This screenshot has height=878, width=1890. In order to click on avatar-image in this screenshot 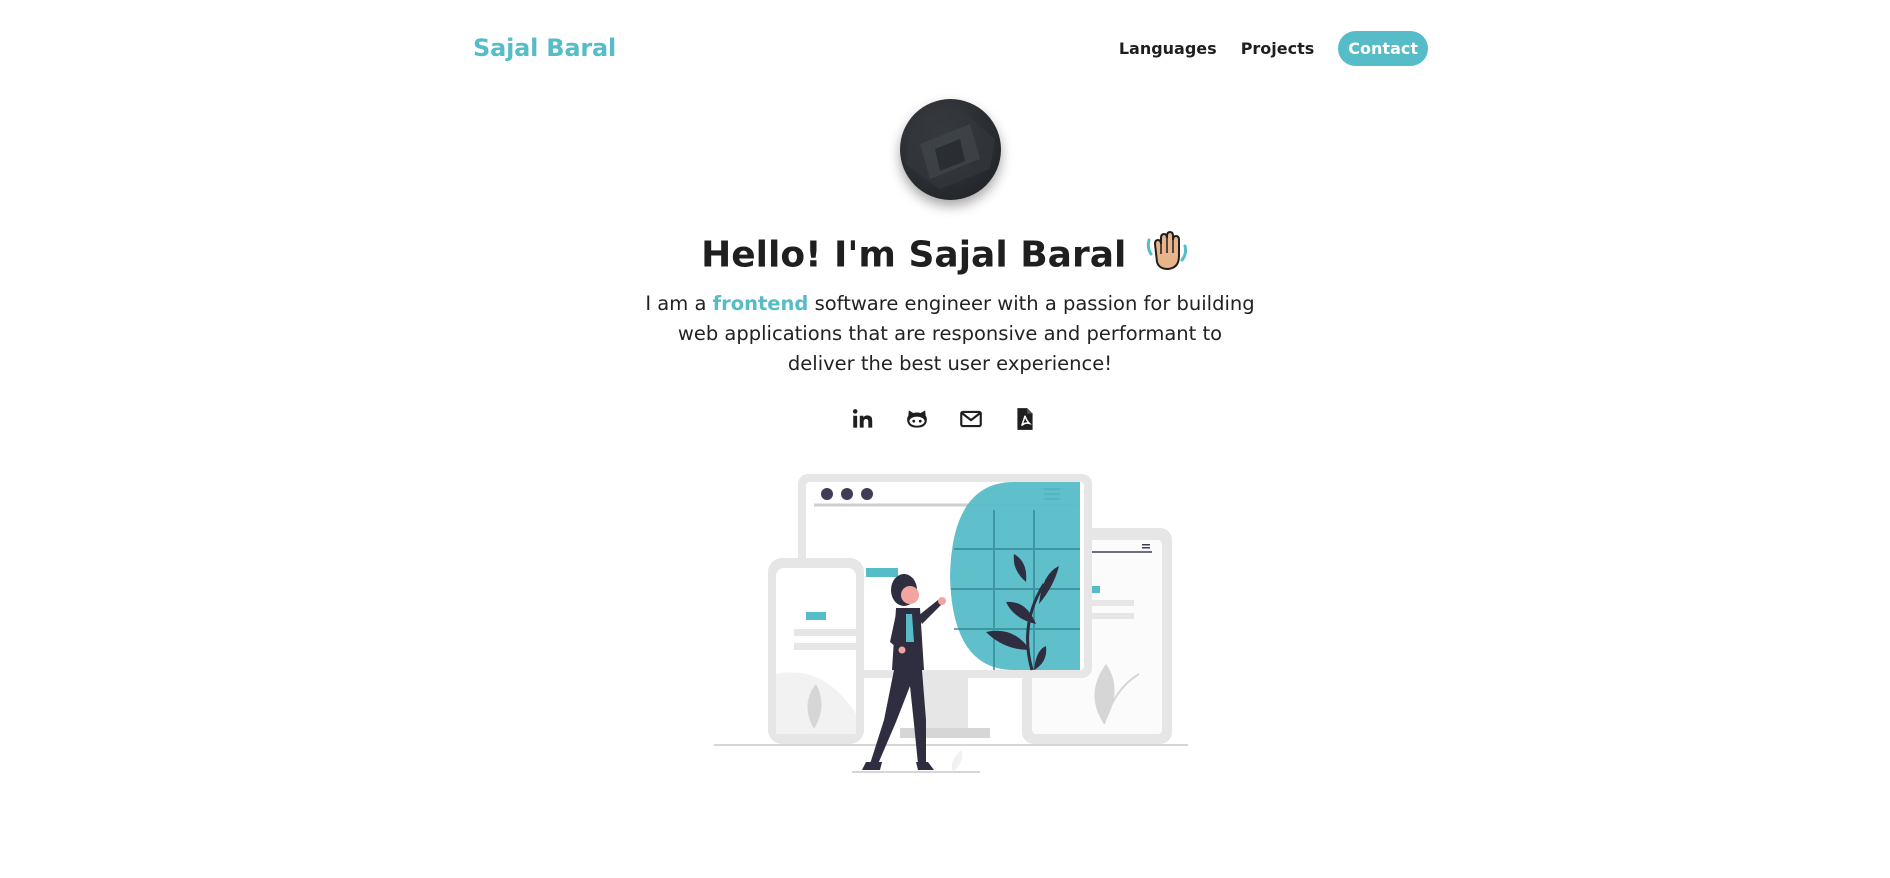, I will do `click(950, 149)`.